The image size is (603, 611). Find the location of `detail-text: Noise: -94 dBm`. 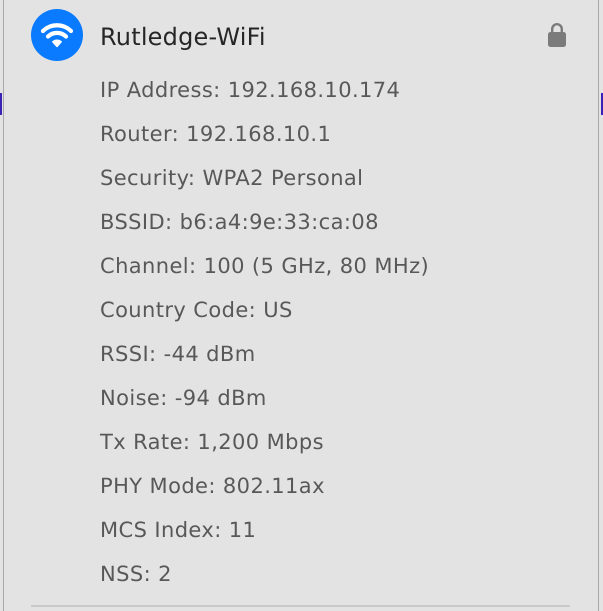

detail-text: Noise: -94 dBm is located at coordinates (183, 398).